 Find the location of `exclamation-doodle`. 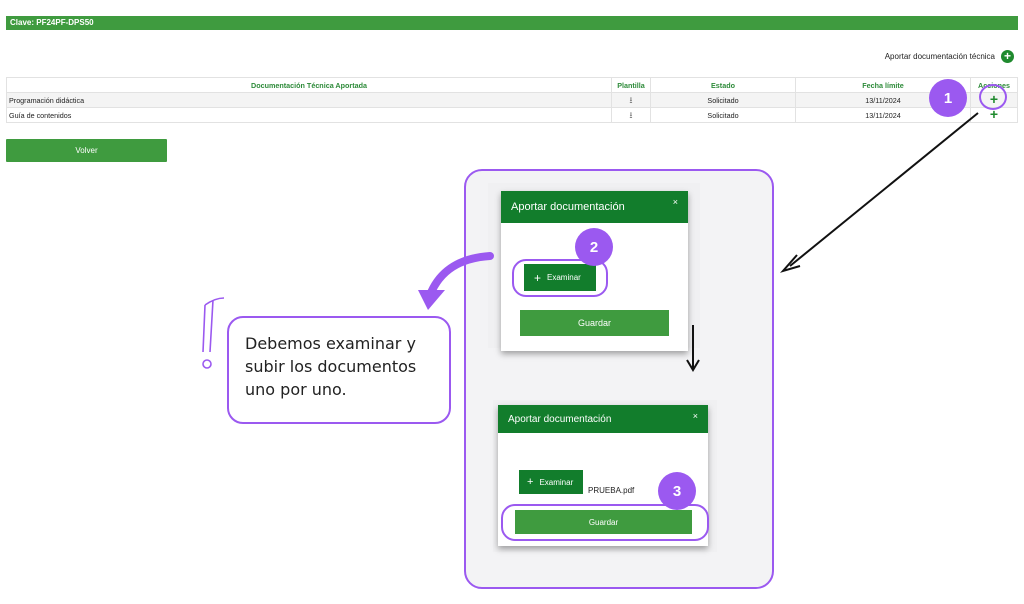

exclamation-doodle is located at coordinates (208, 326).